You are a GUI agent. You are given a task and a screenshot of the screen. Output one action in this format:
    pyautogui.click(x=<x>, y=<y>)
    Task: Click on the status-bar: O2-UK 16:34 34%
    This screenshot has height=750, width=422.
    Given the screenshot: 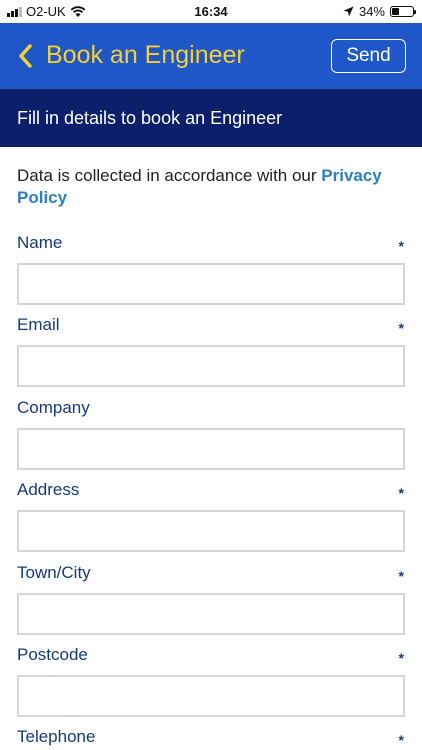 What is the action you would take?
    pyautogui.click(x=211, y=11)
    